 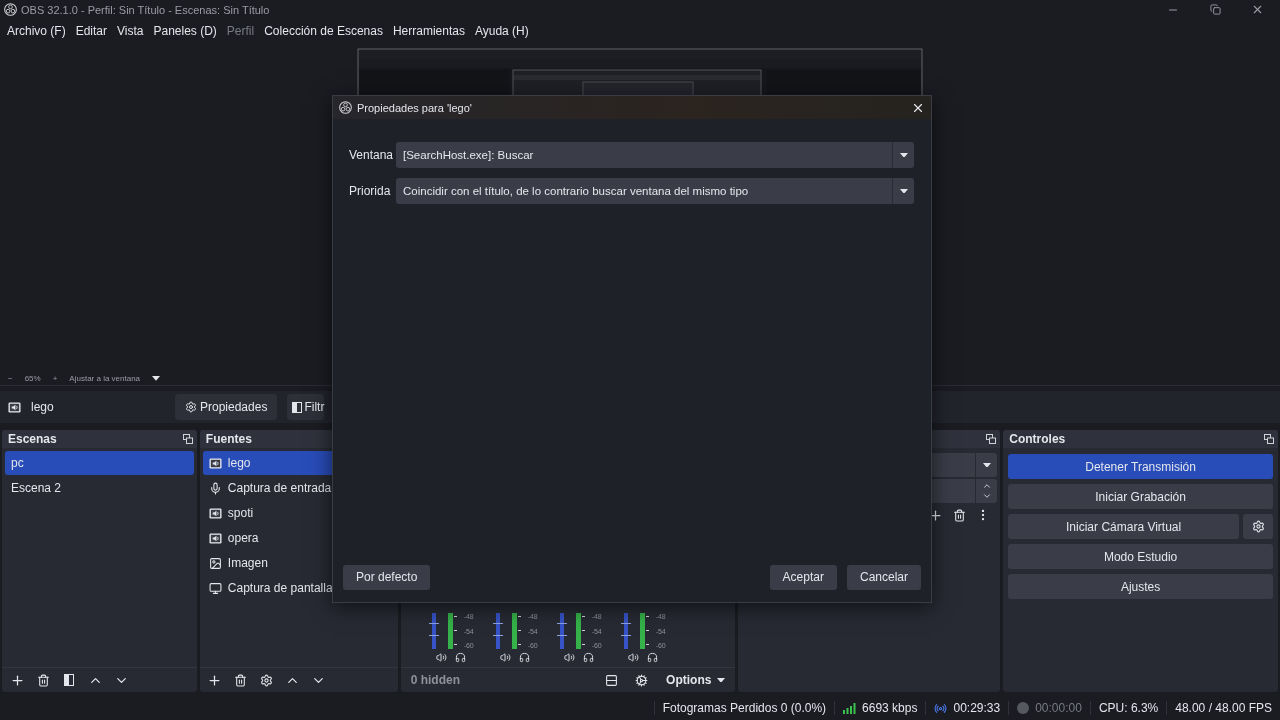 I want to click on dropped-frames: Fotogramas Perdidos 0 (0.0%), so click(x=744, y=708).